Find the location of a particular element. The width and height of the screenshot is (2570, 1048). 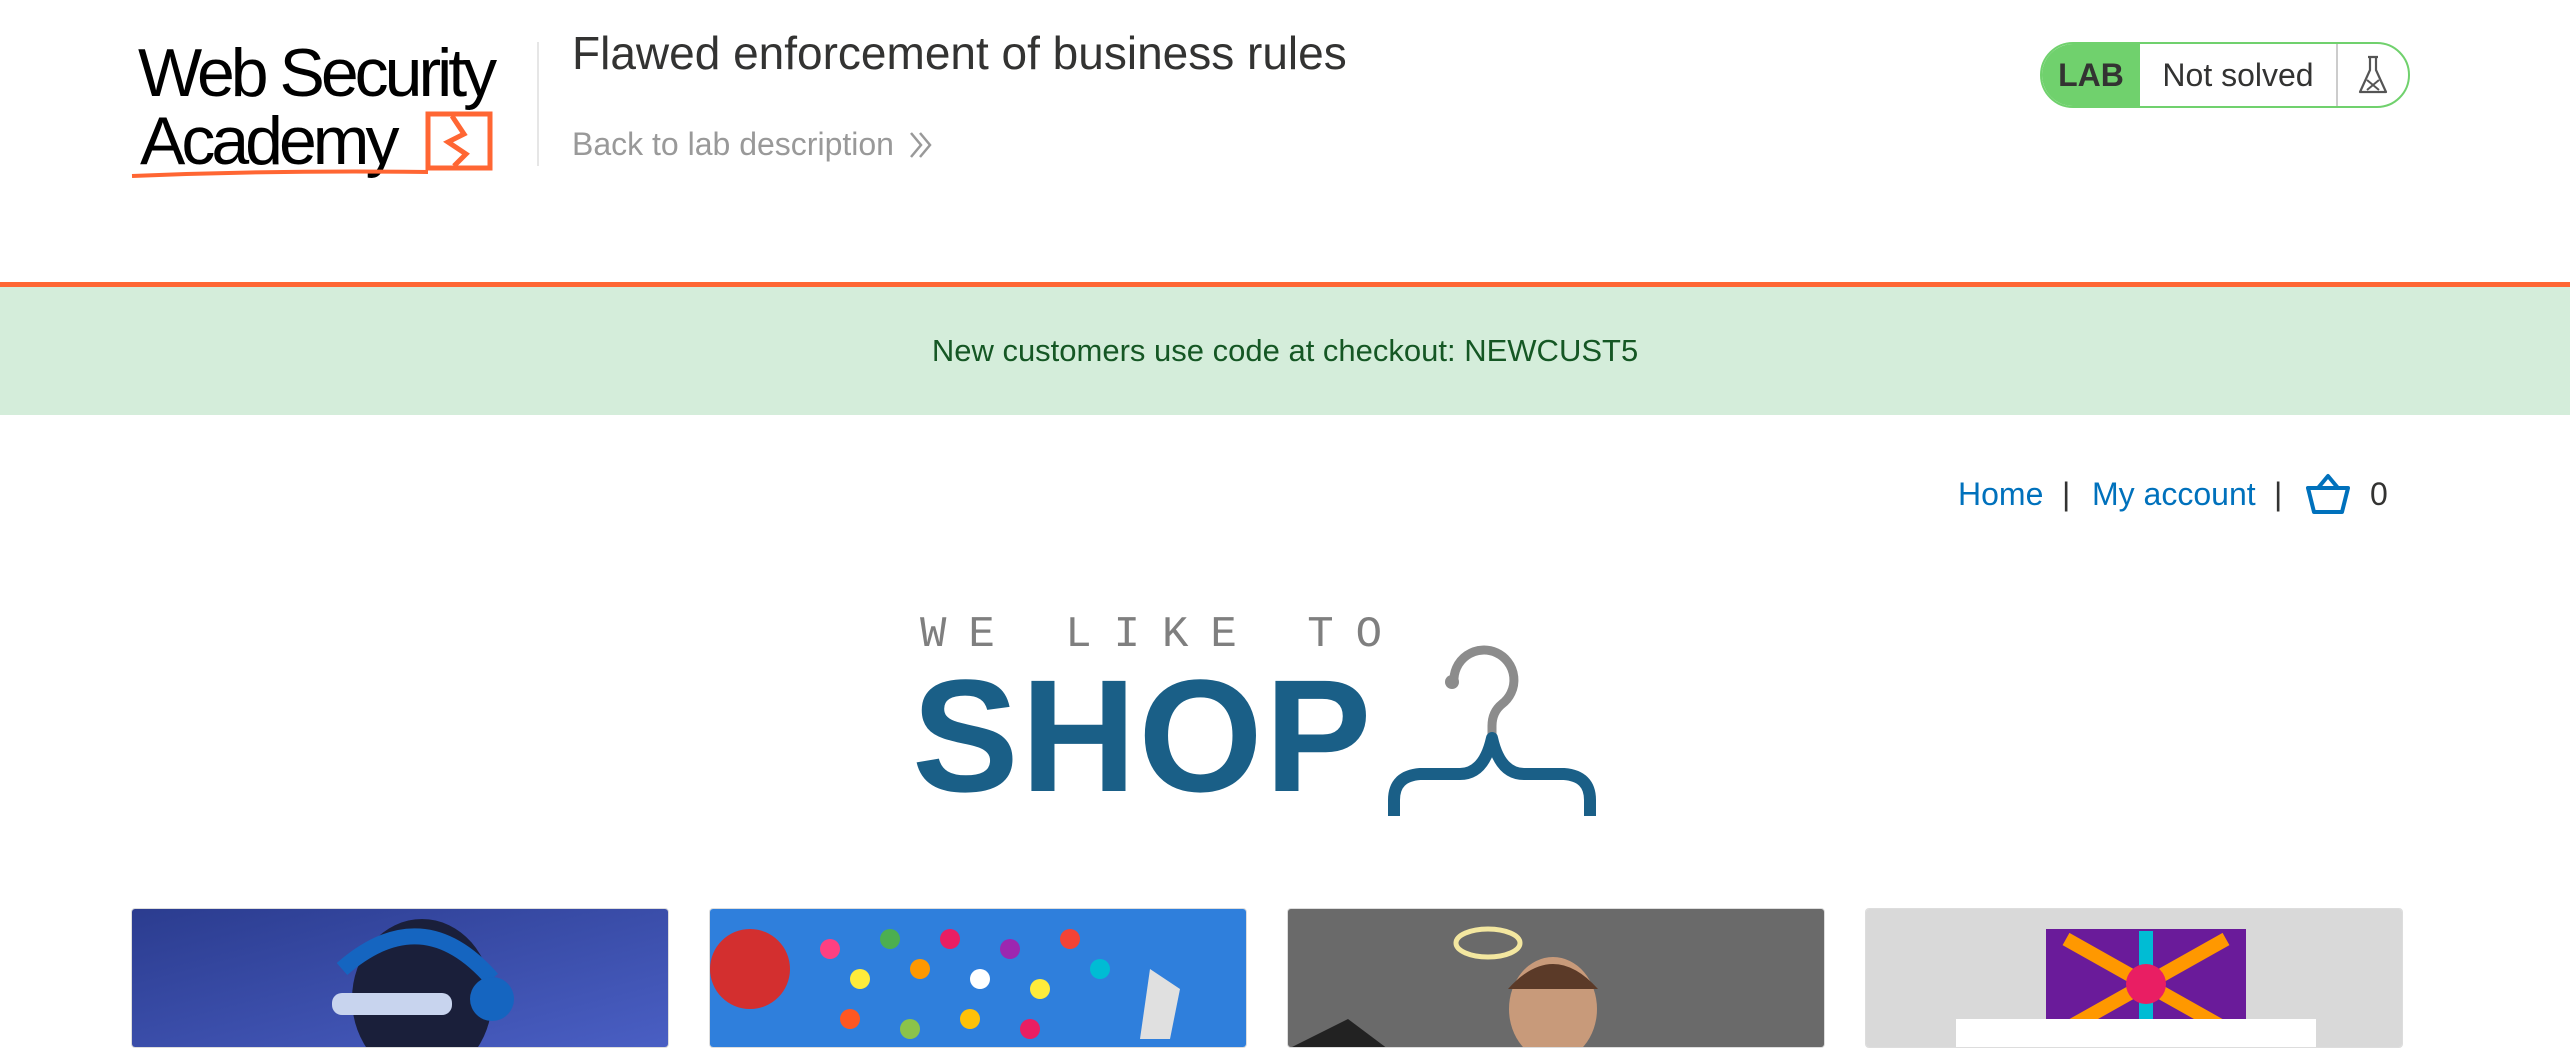

lab-status-widget: LAB Not solved is located at coordinates (2225, 75).